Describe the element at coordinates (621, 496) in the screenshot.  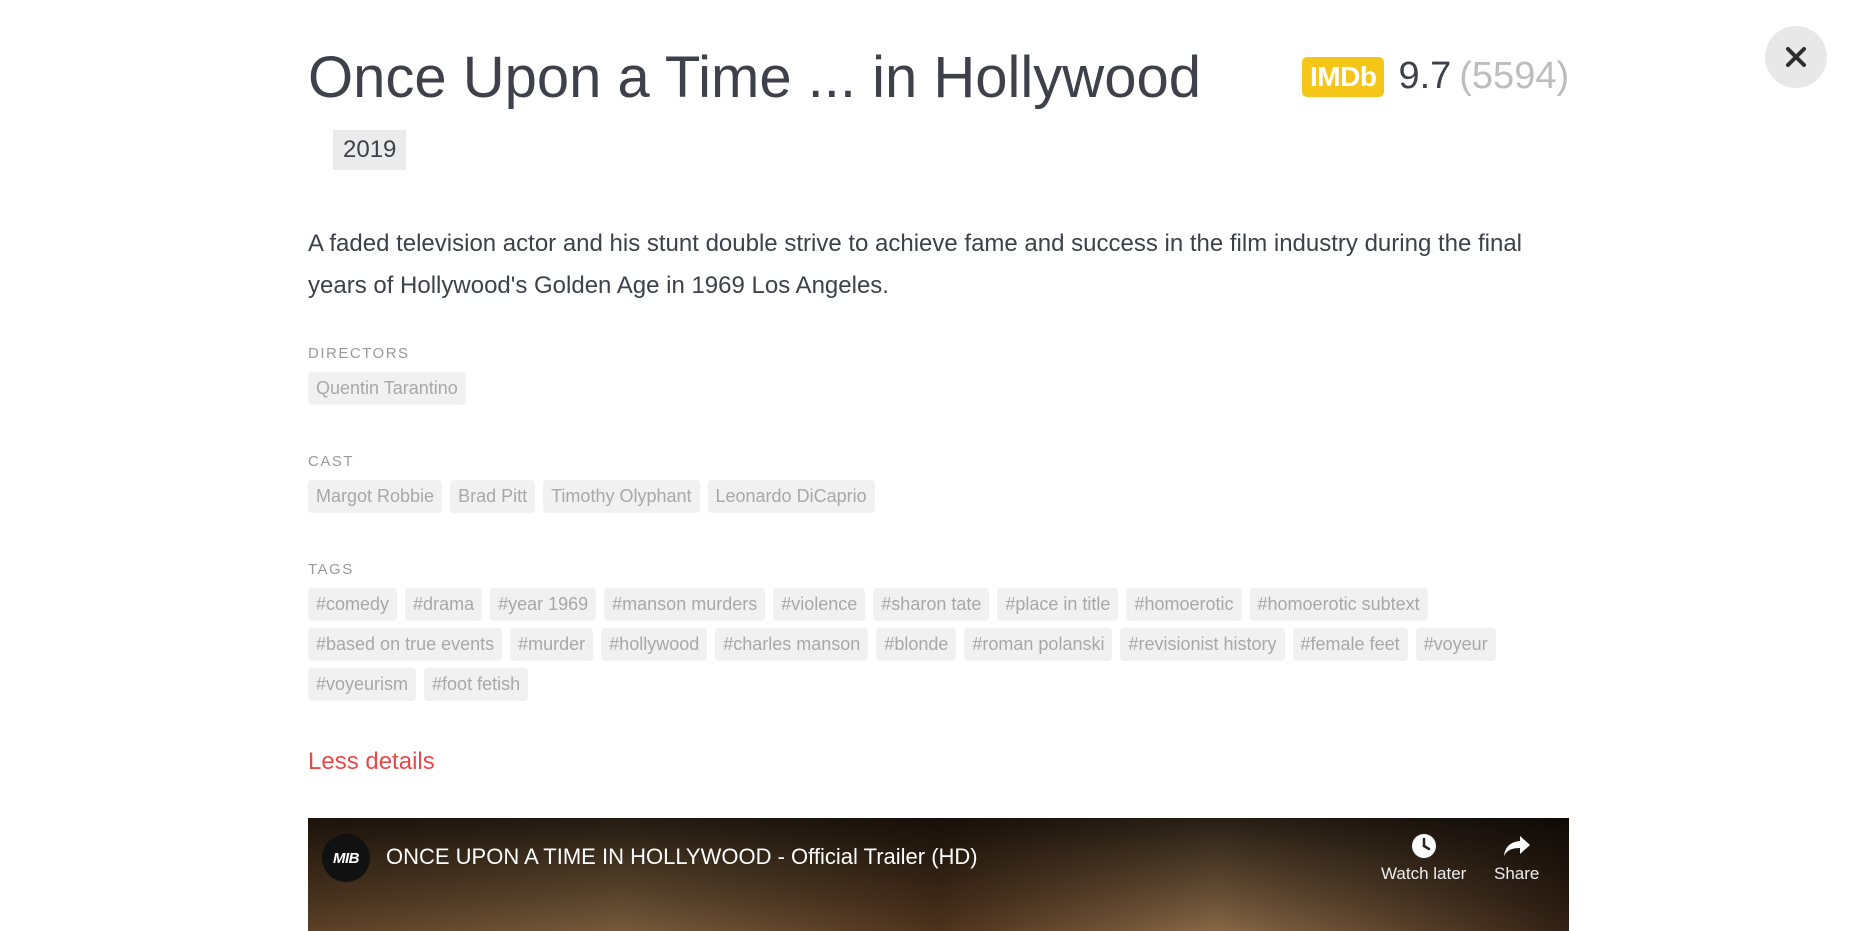
I see `cast-chip: Timothy Olyphant` at that location.